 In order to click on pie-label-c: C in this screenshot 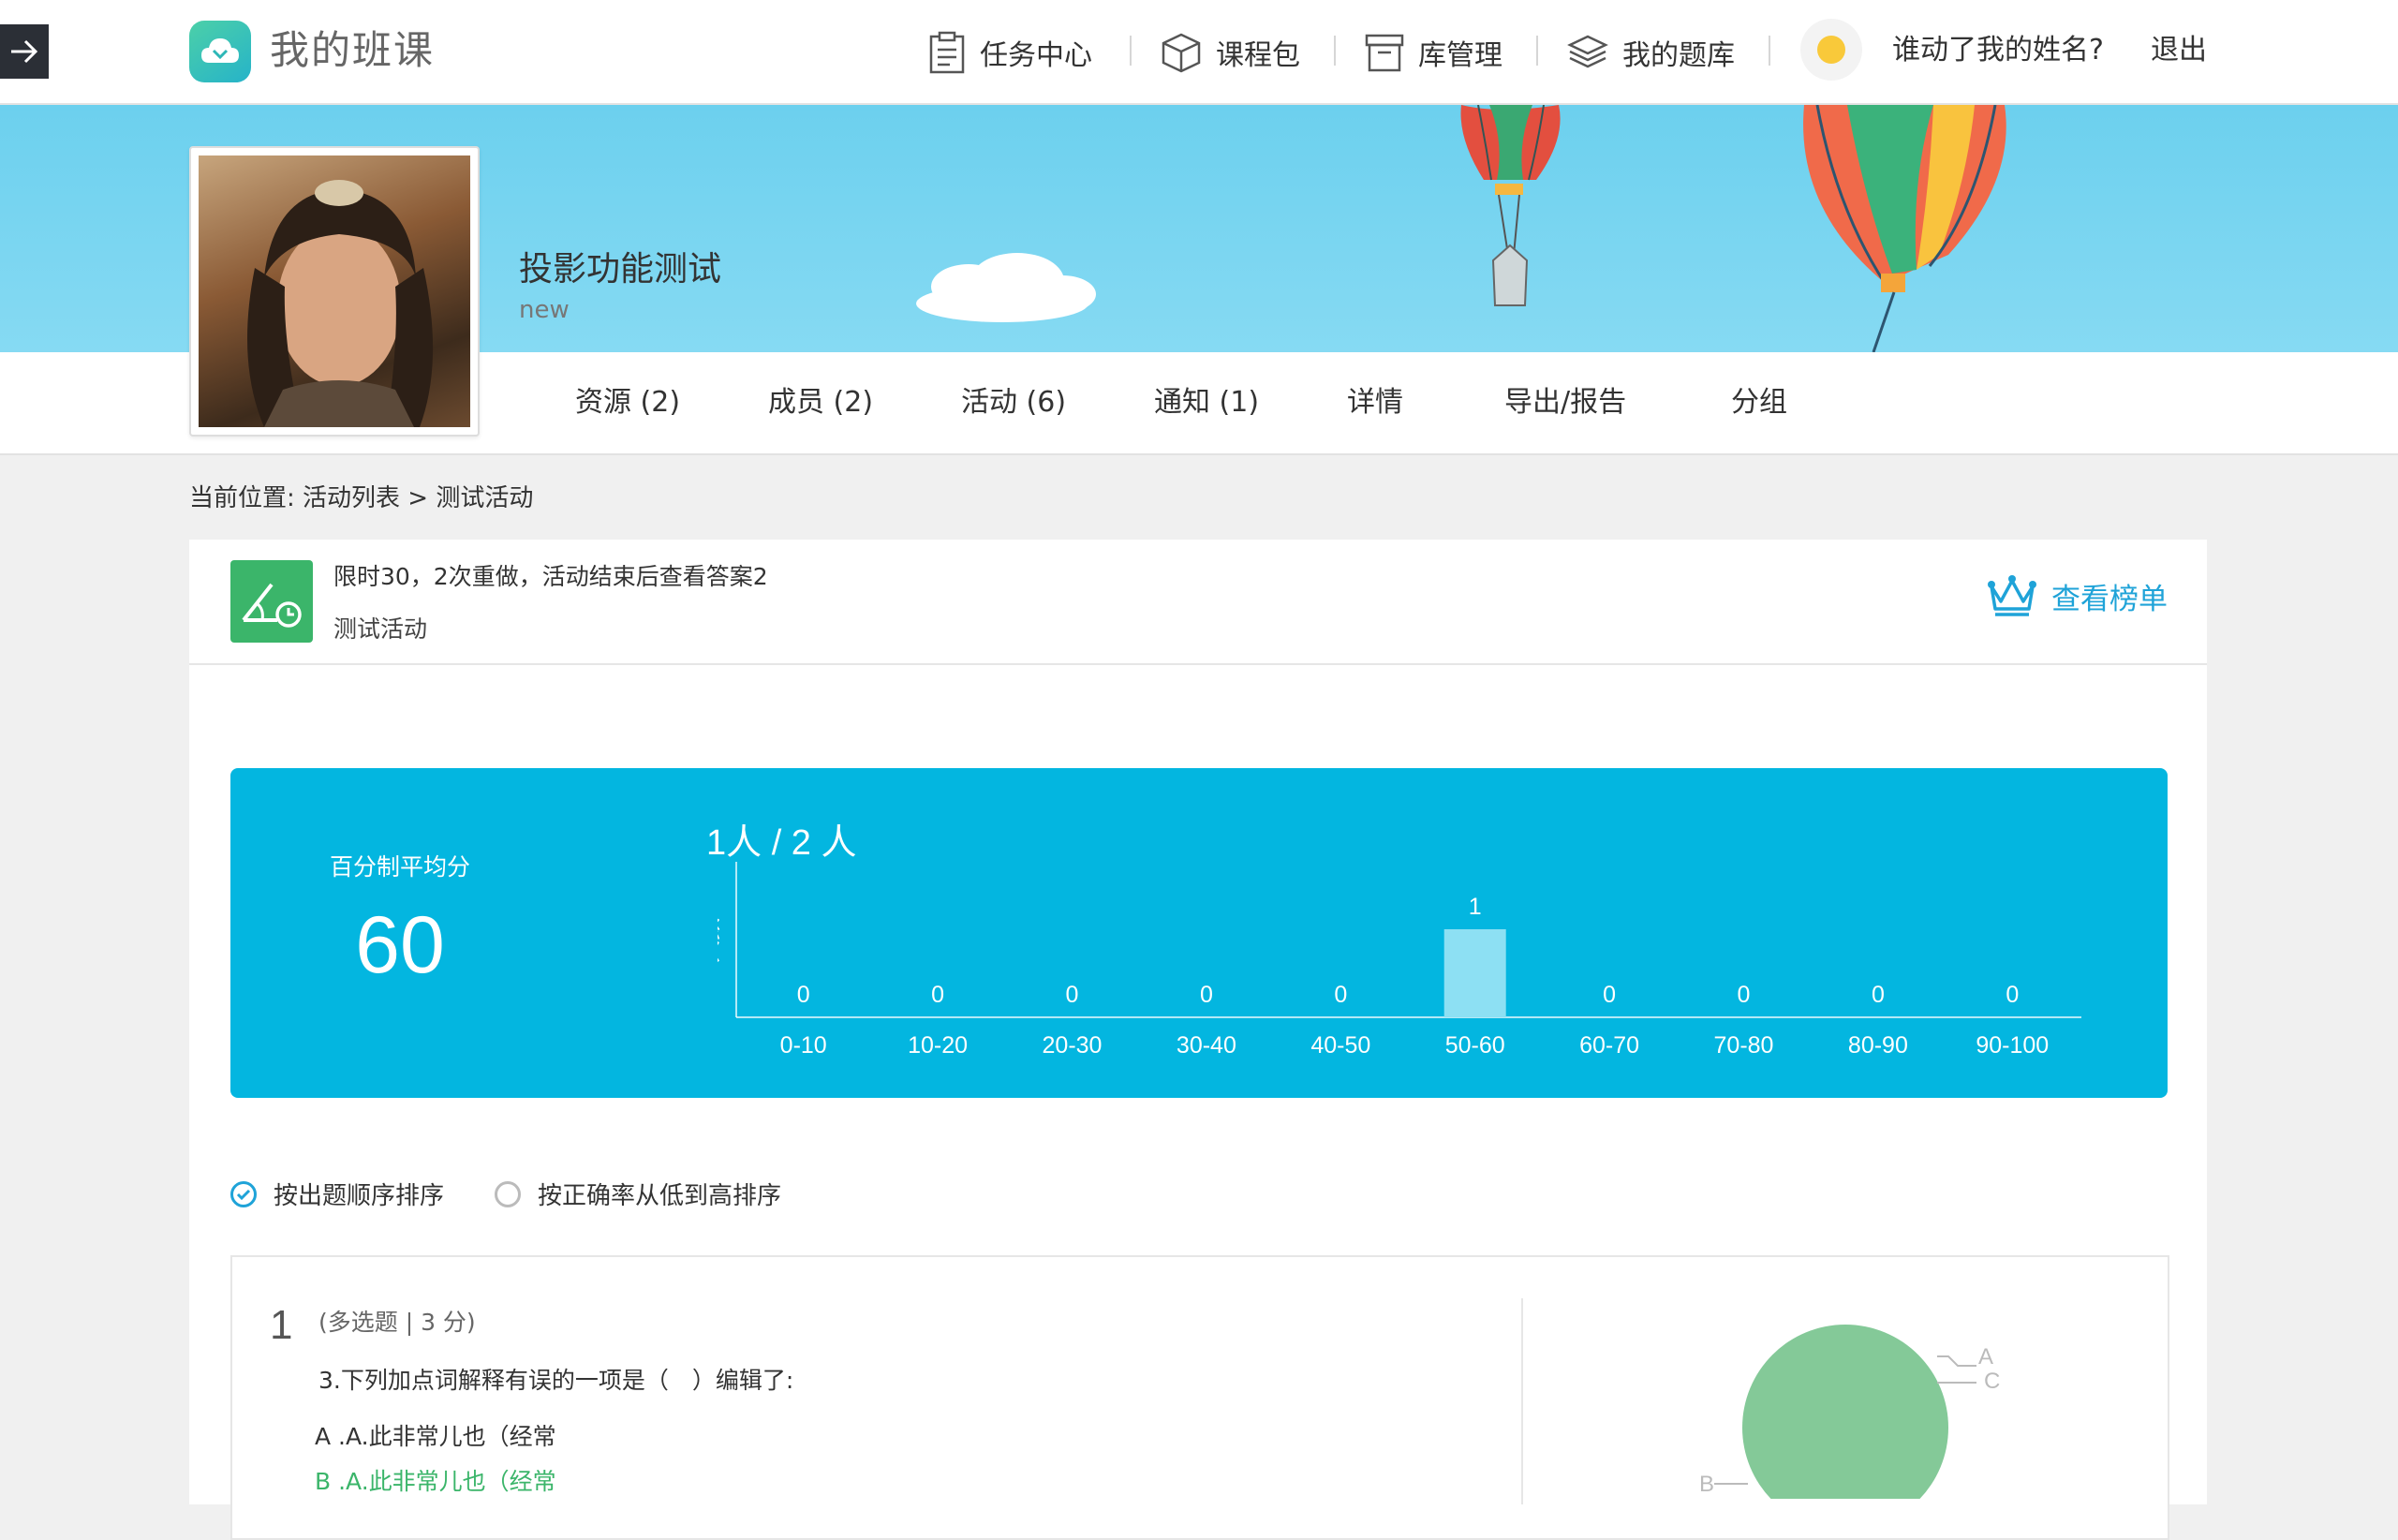, I will do `click(1992, 1381)`.